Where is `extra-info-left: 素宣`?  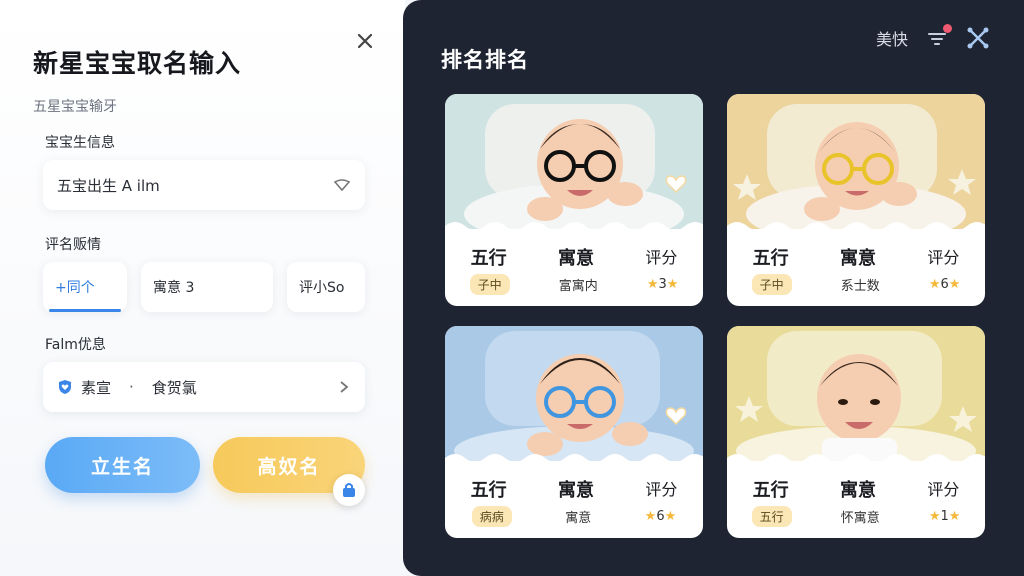 extra-info-left: 素宣 is located at coordinates (96, 387).